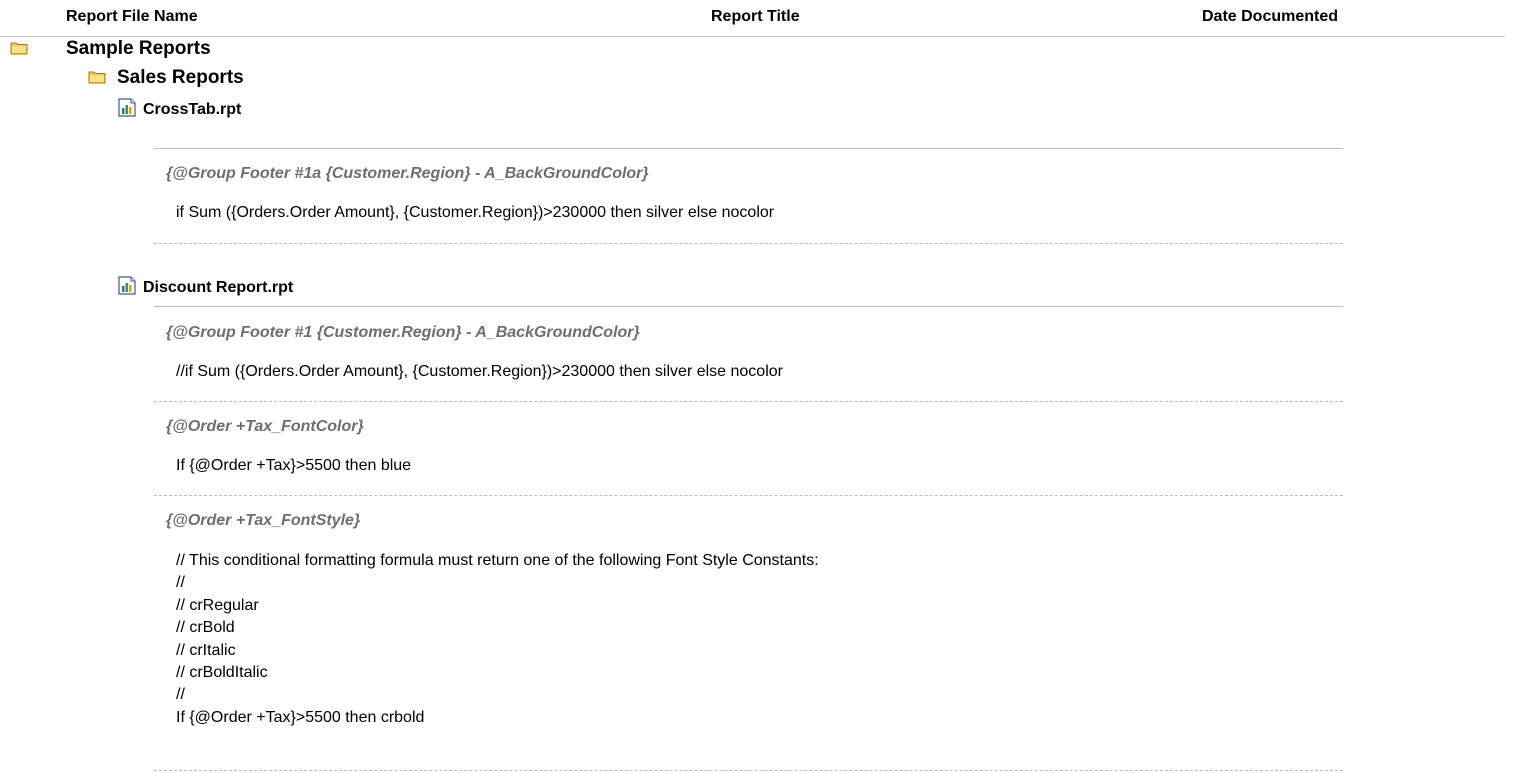  Describe the element at coordinates (755, 17) in the screenshot. I see `column-header-report-title: Report Title` at that location.